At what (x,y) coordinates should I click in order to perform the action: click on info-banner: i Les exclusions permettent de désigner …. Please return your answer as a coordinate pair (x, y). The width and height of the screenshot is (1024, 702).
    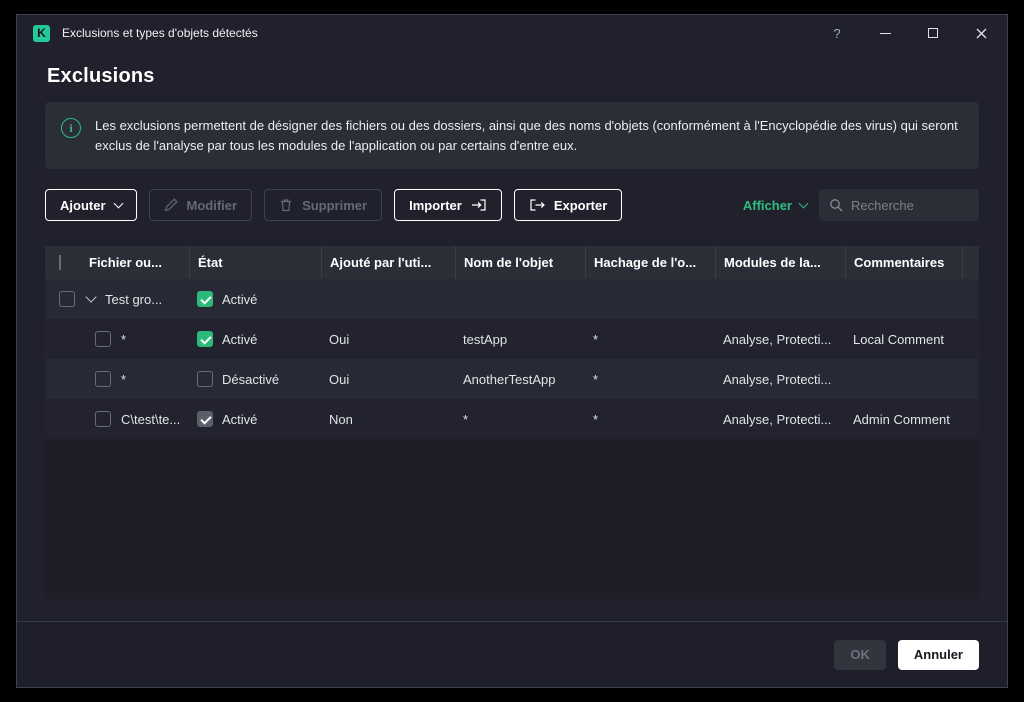
    Looking at the image, I should click on (512, 135).